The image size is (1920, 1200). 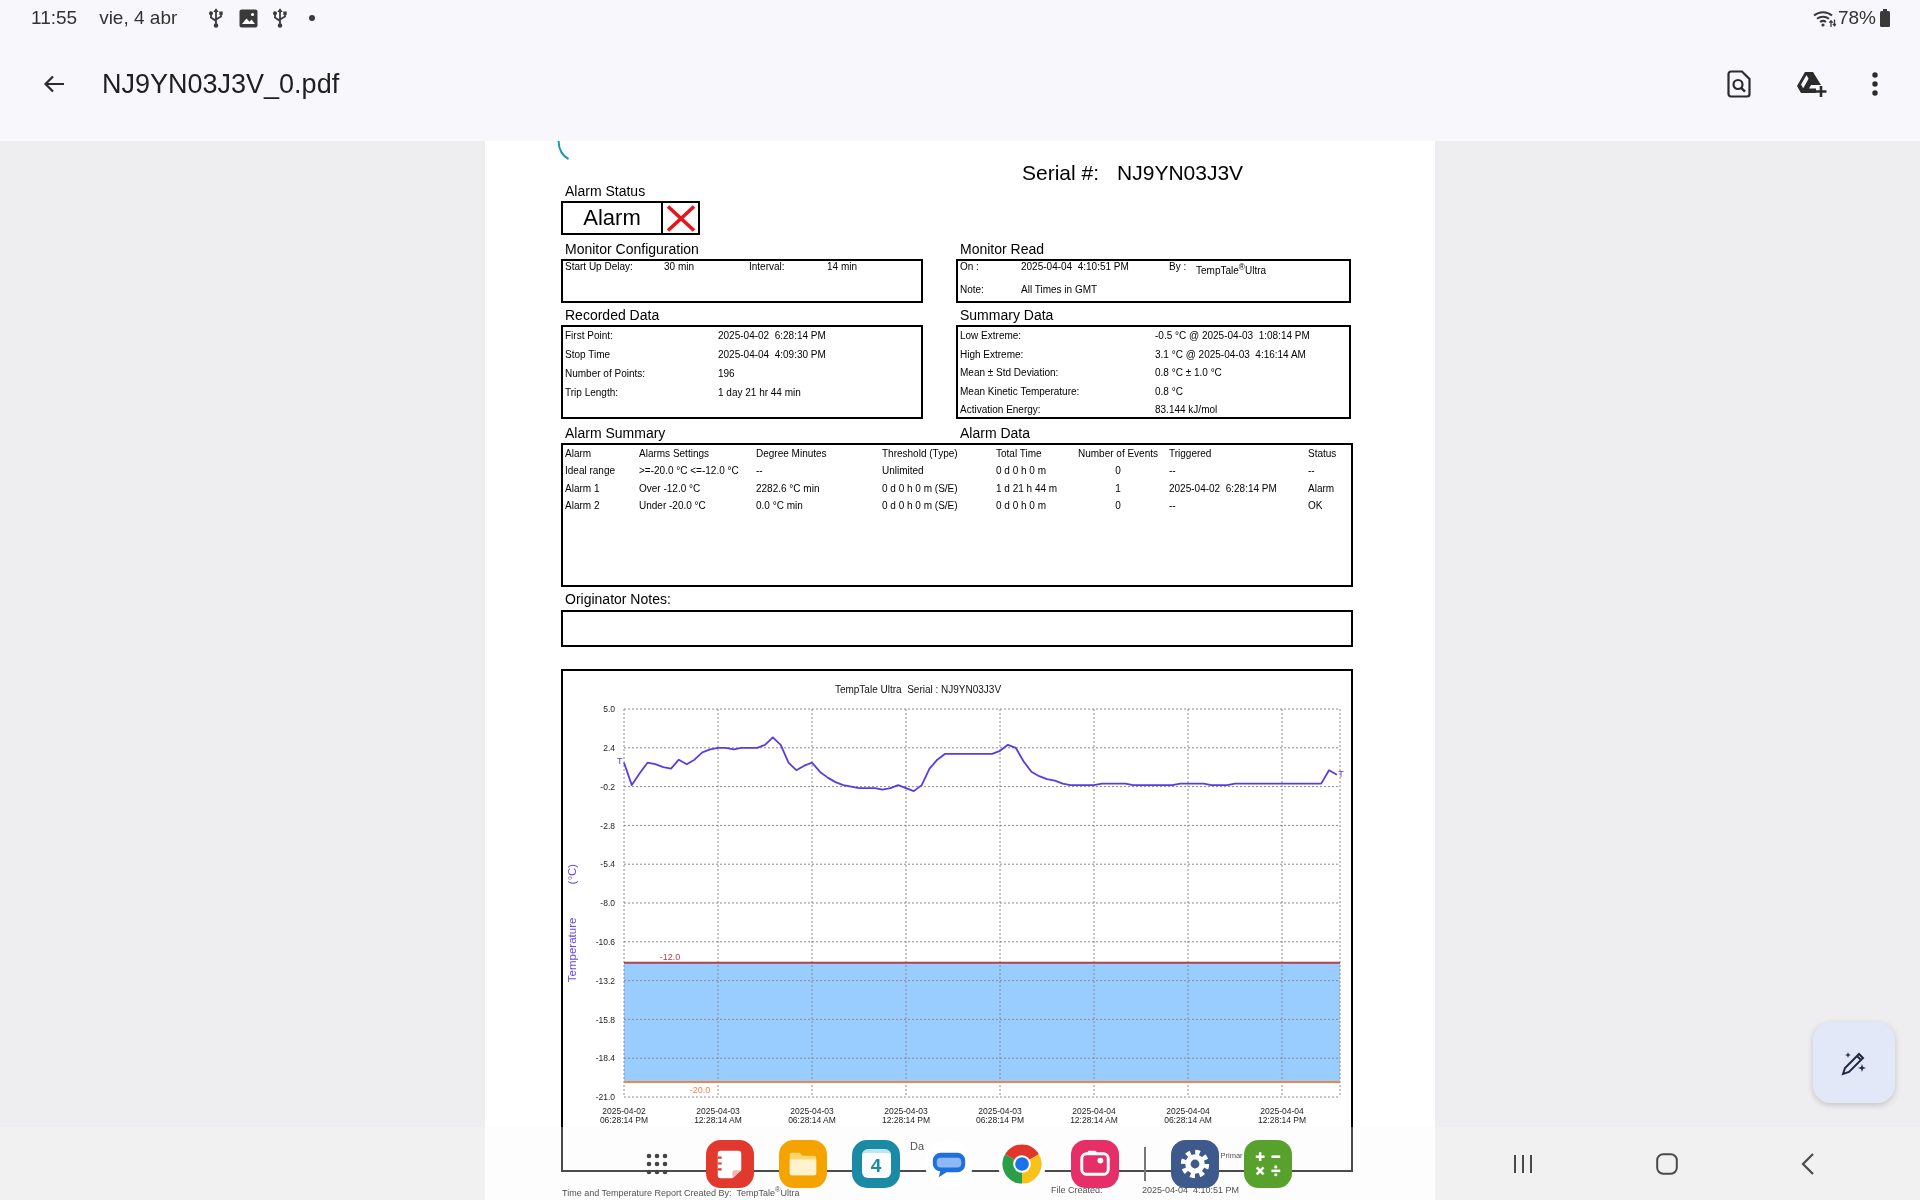 I want to click on battery-percent: 78%, so click(x=1856, y=18).